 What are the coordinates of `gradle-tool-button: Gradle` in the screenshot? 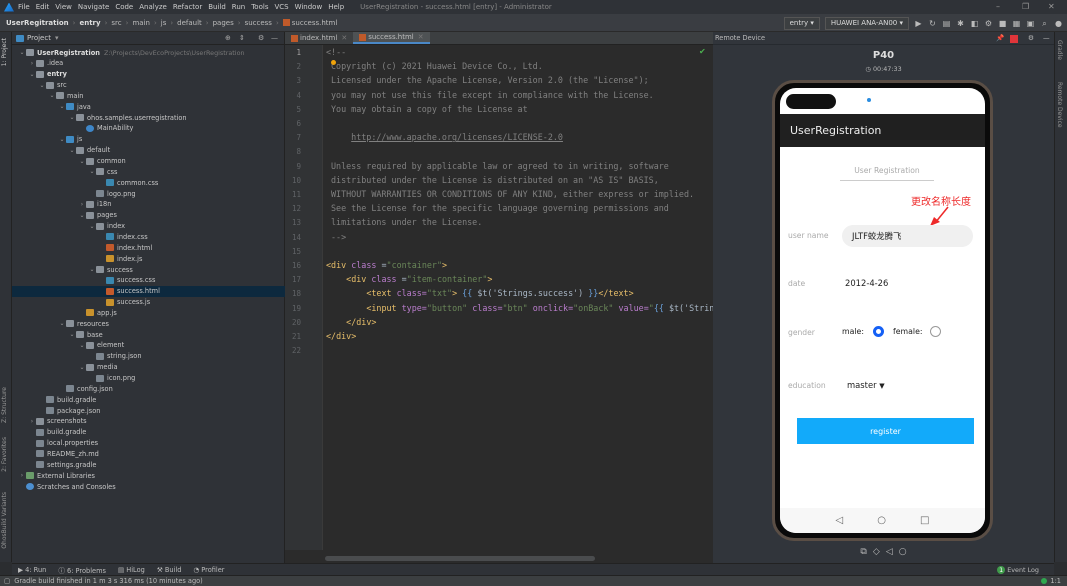 It's located at (1059, 50).